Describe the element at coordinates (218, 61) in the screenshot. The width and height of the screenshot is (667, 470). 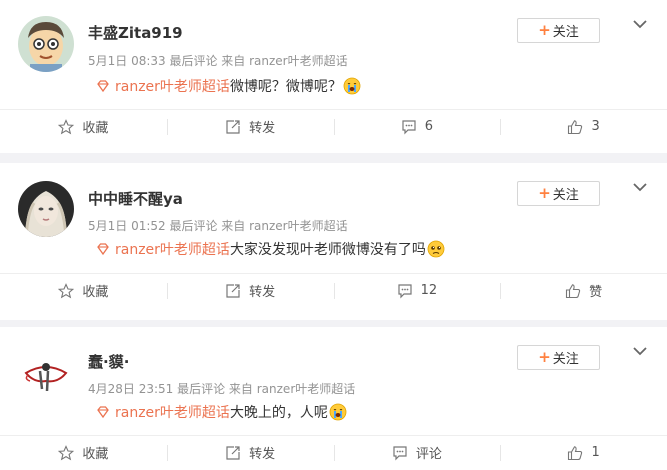
I see `post-meta: 5月1日 08:33 最后评论 来自 ranzer叶老师超话` at that location.